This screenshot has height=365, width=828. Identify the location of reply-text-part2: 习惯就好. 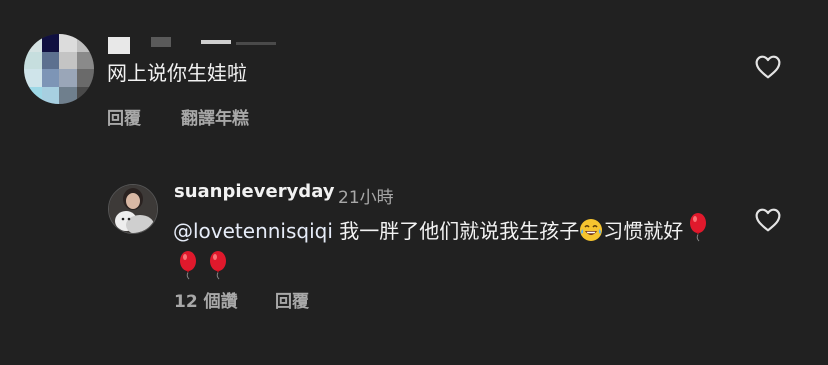
(643, 231).